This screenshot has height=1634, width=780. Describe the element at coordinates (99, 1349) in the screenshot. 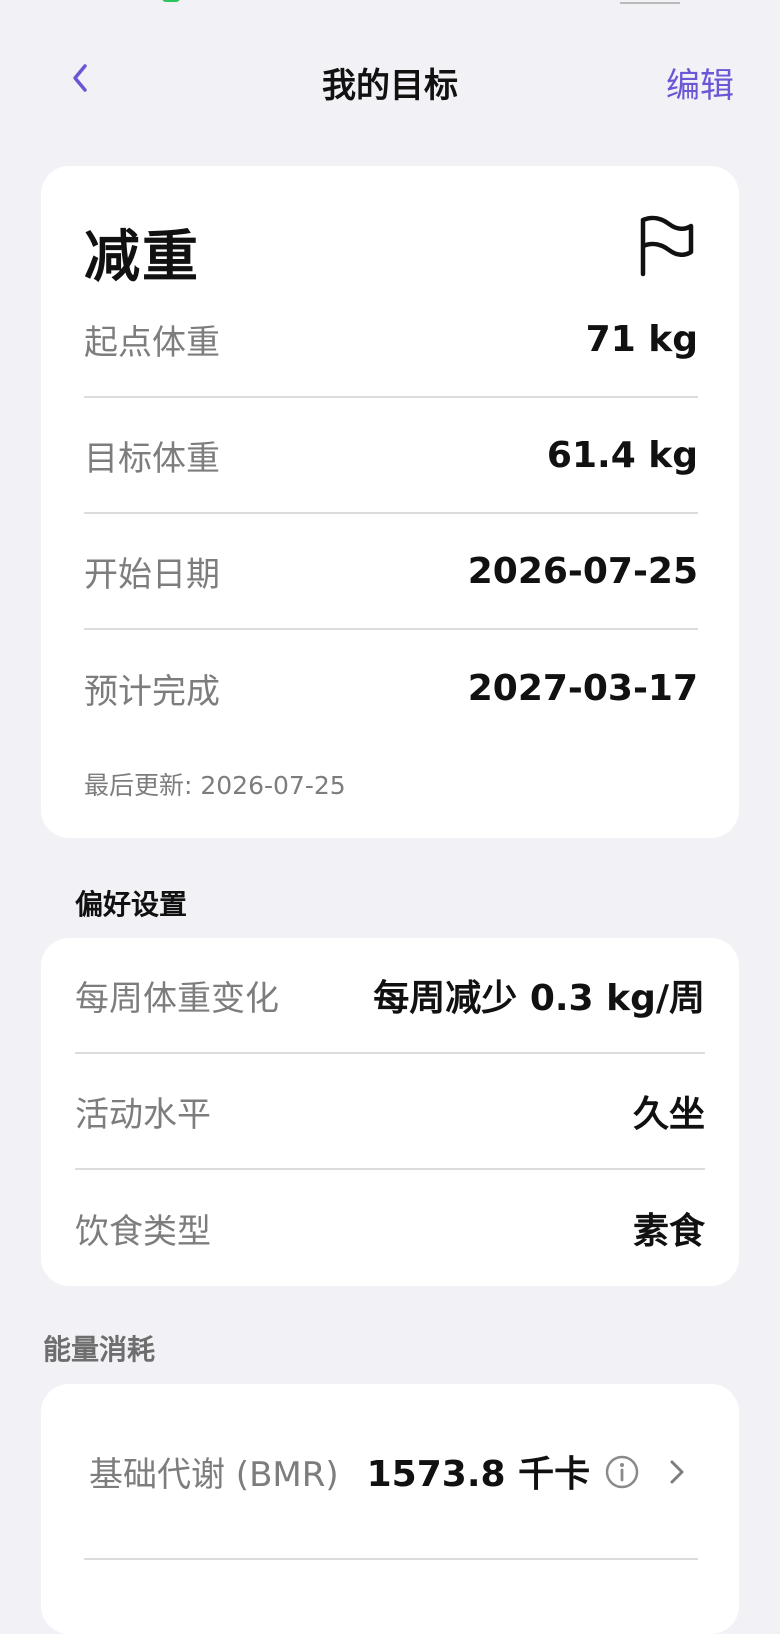

I see `energy-heading: 能量消耗` at that location.